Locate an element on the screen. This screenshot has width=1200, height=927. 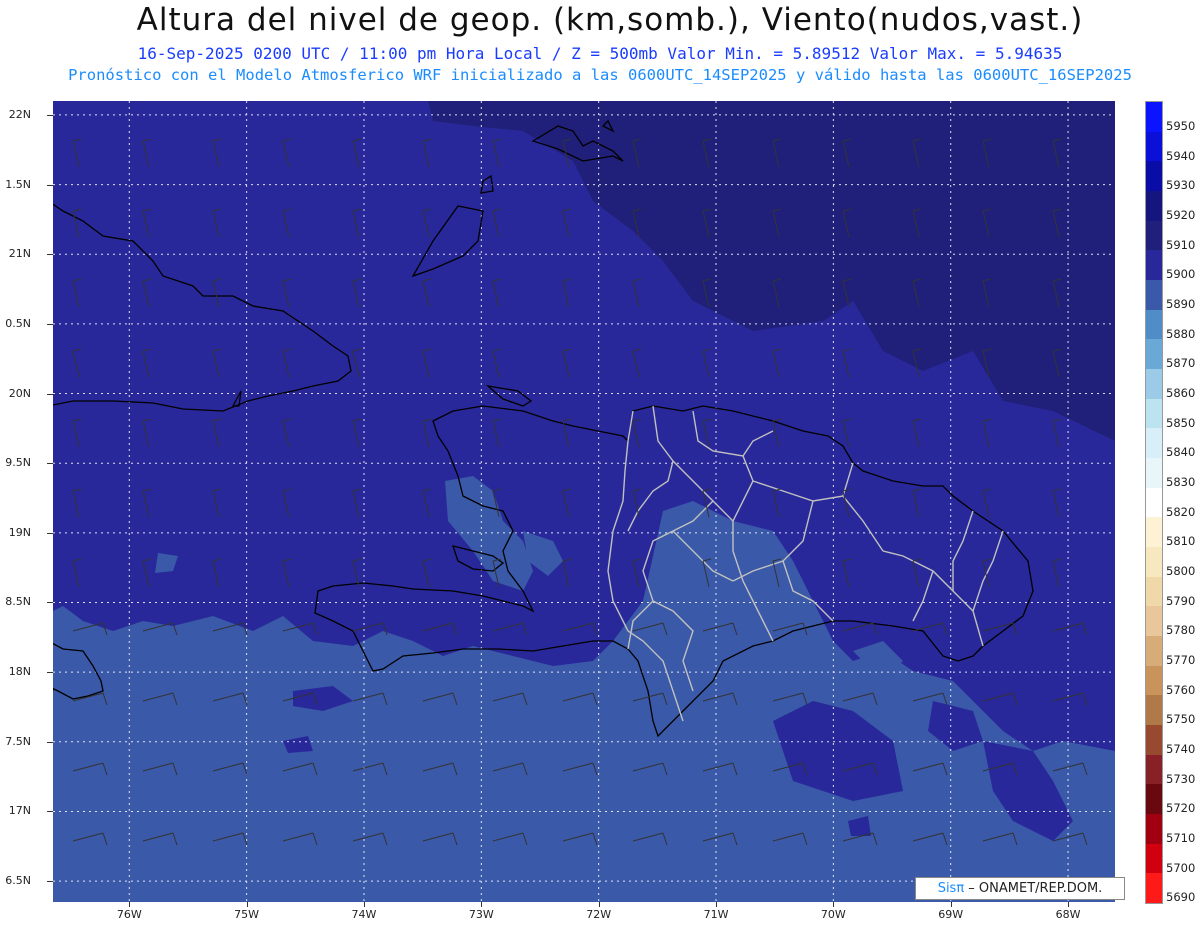
lat-label: 6.5N is located at coordinates (18, 881).